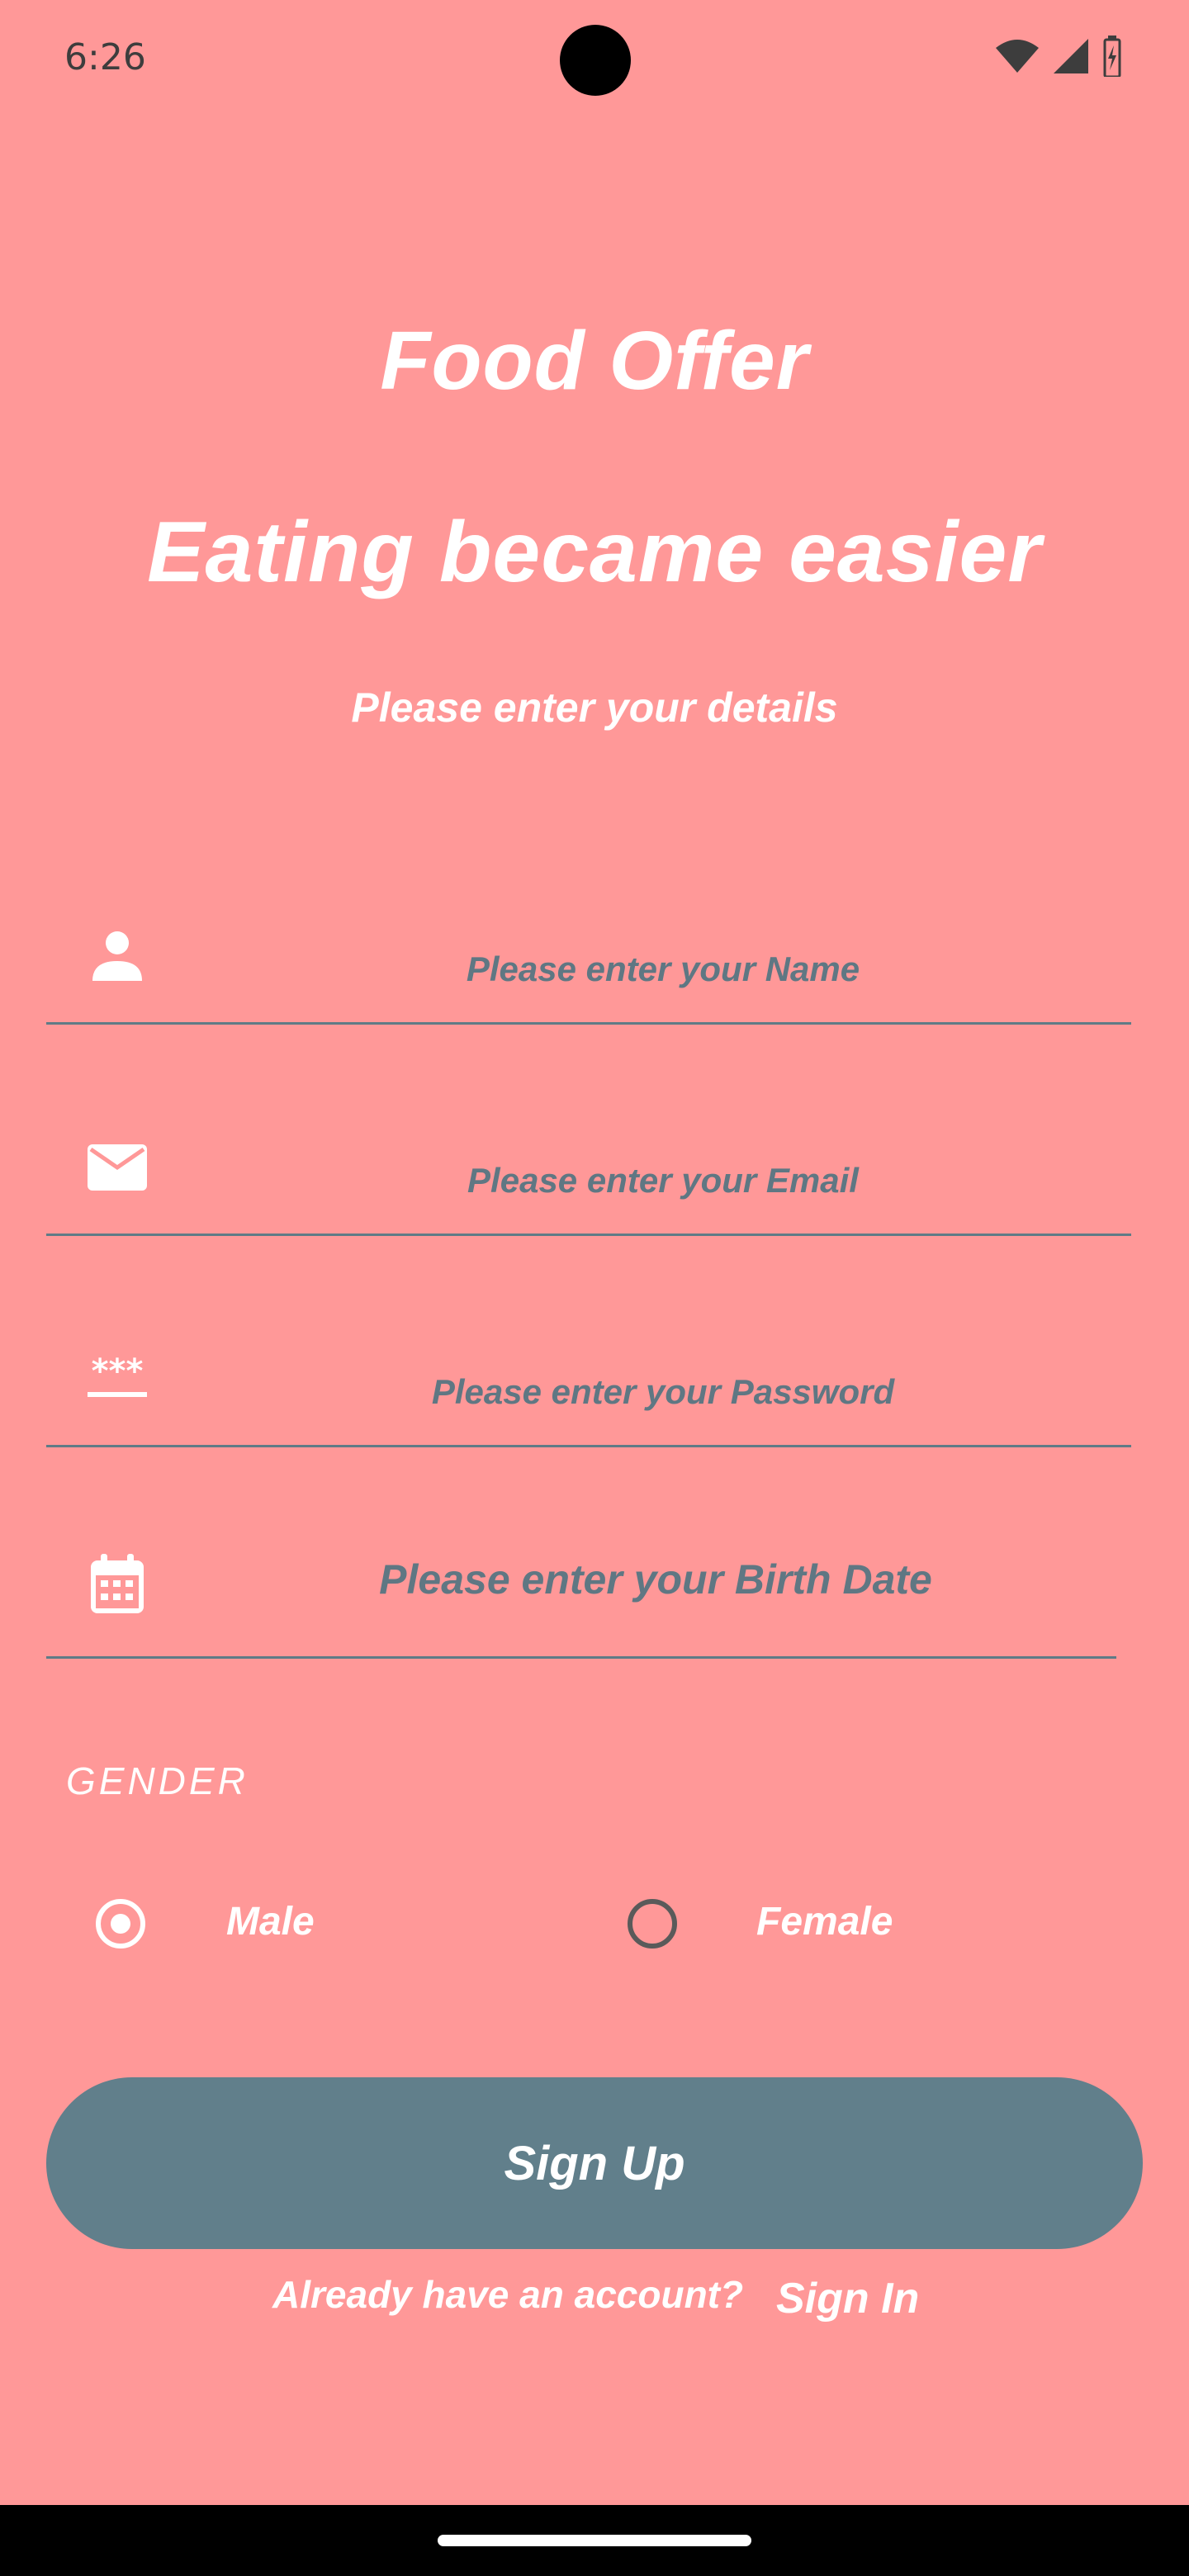  What do you see at coordinates (663, 1391) in the screenshot?
I see `password-placeholder: Please enter your Password` at bounding box center [663, 1391].